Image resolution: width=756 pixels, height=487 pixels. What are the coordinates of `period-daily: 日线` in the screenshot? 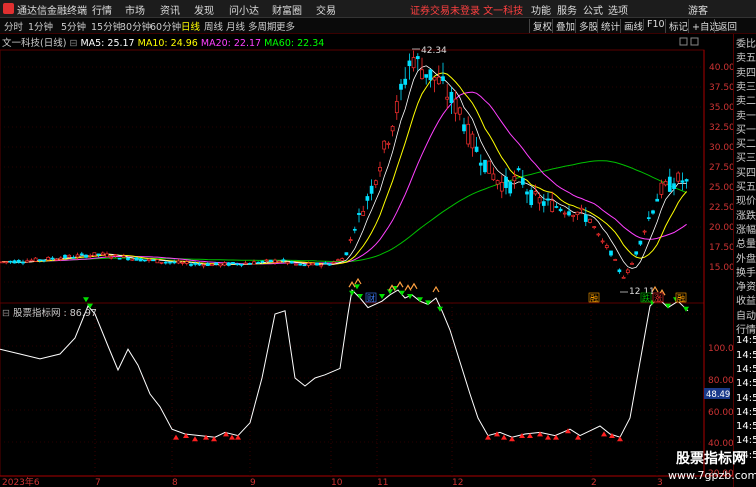 It's located at (190, 26).